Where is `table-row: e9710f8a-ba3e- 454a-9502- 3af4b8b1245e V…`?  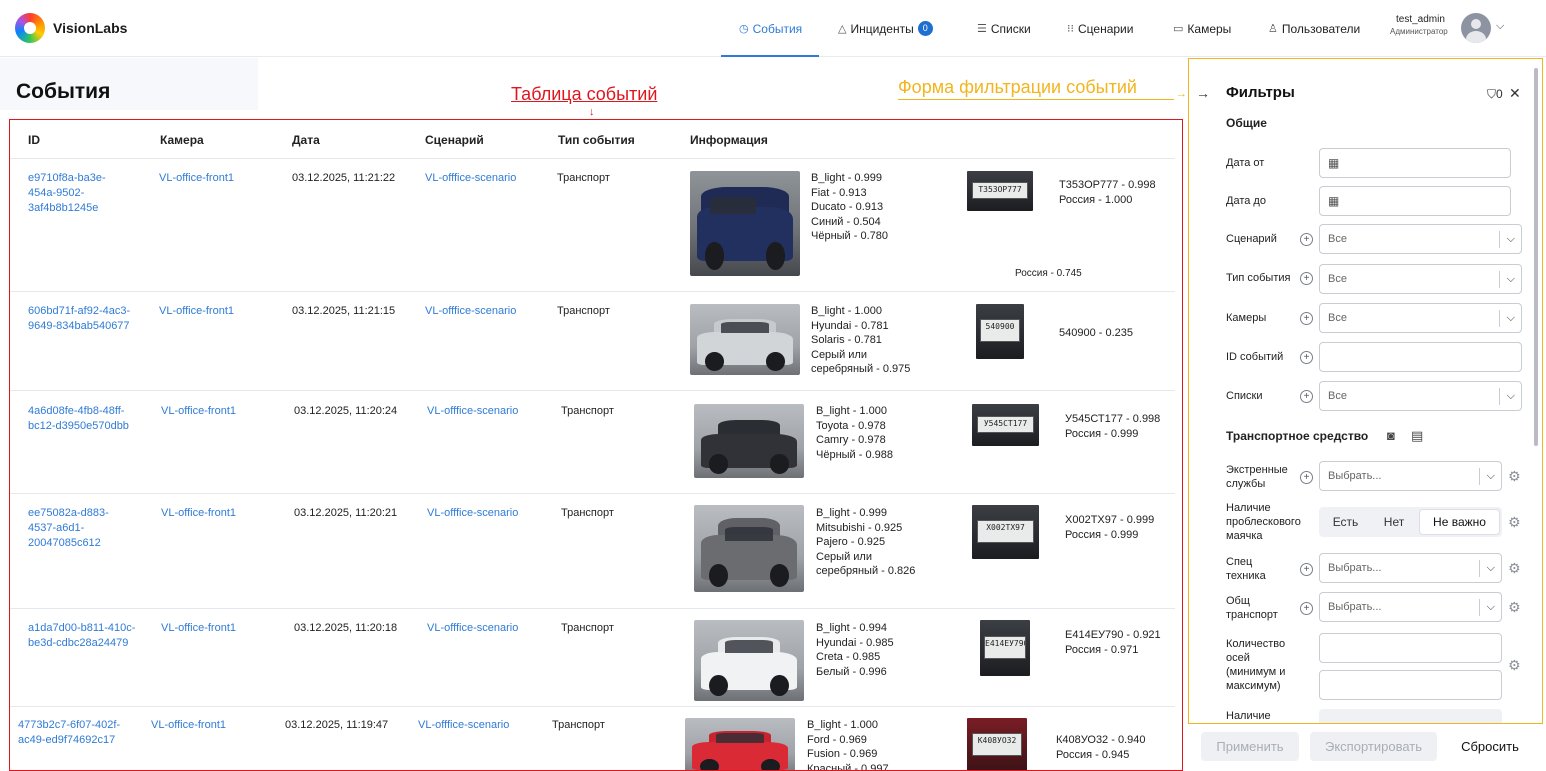
table-row: e9710f8a-ba3e- 454a-9502- 3af4b8b1245e V… is located at coordinates (592, 225).